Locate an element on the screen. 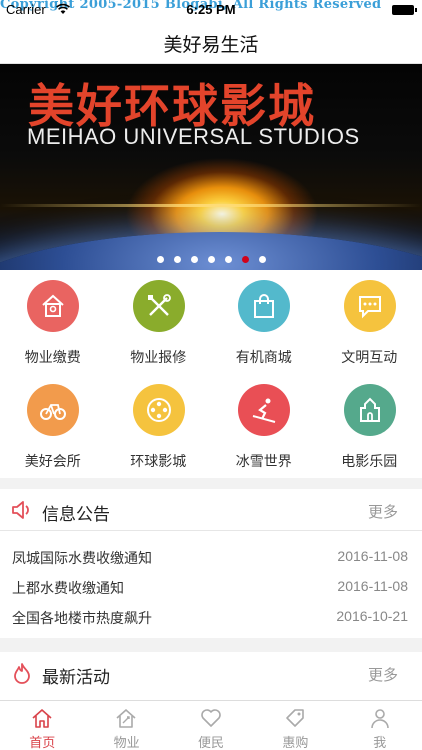 The image size is (422, 750). list-item: 全国各地楼市热度飙升 2016-10-21 is located at coordinates (211, 616).